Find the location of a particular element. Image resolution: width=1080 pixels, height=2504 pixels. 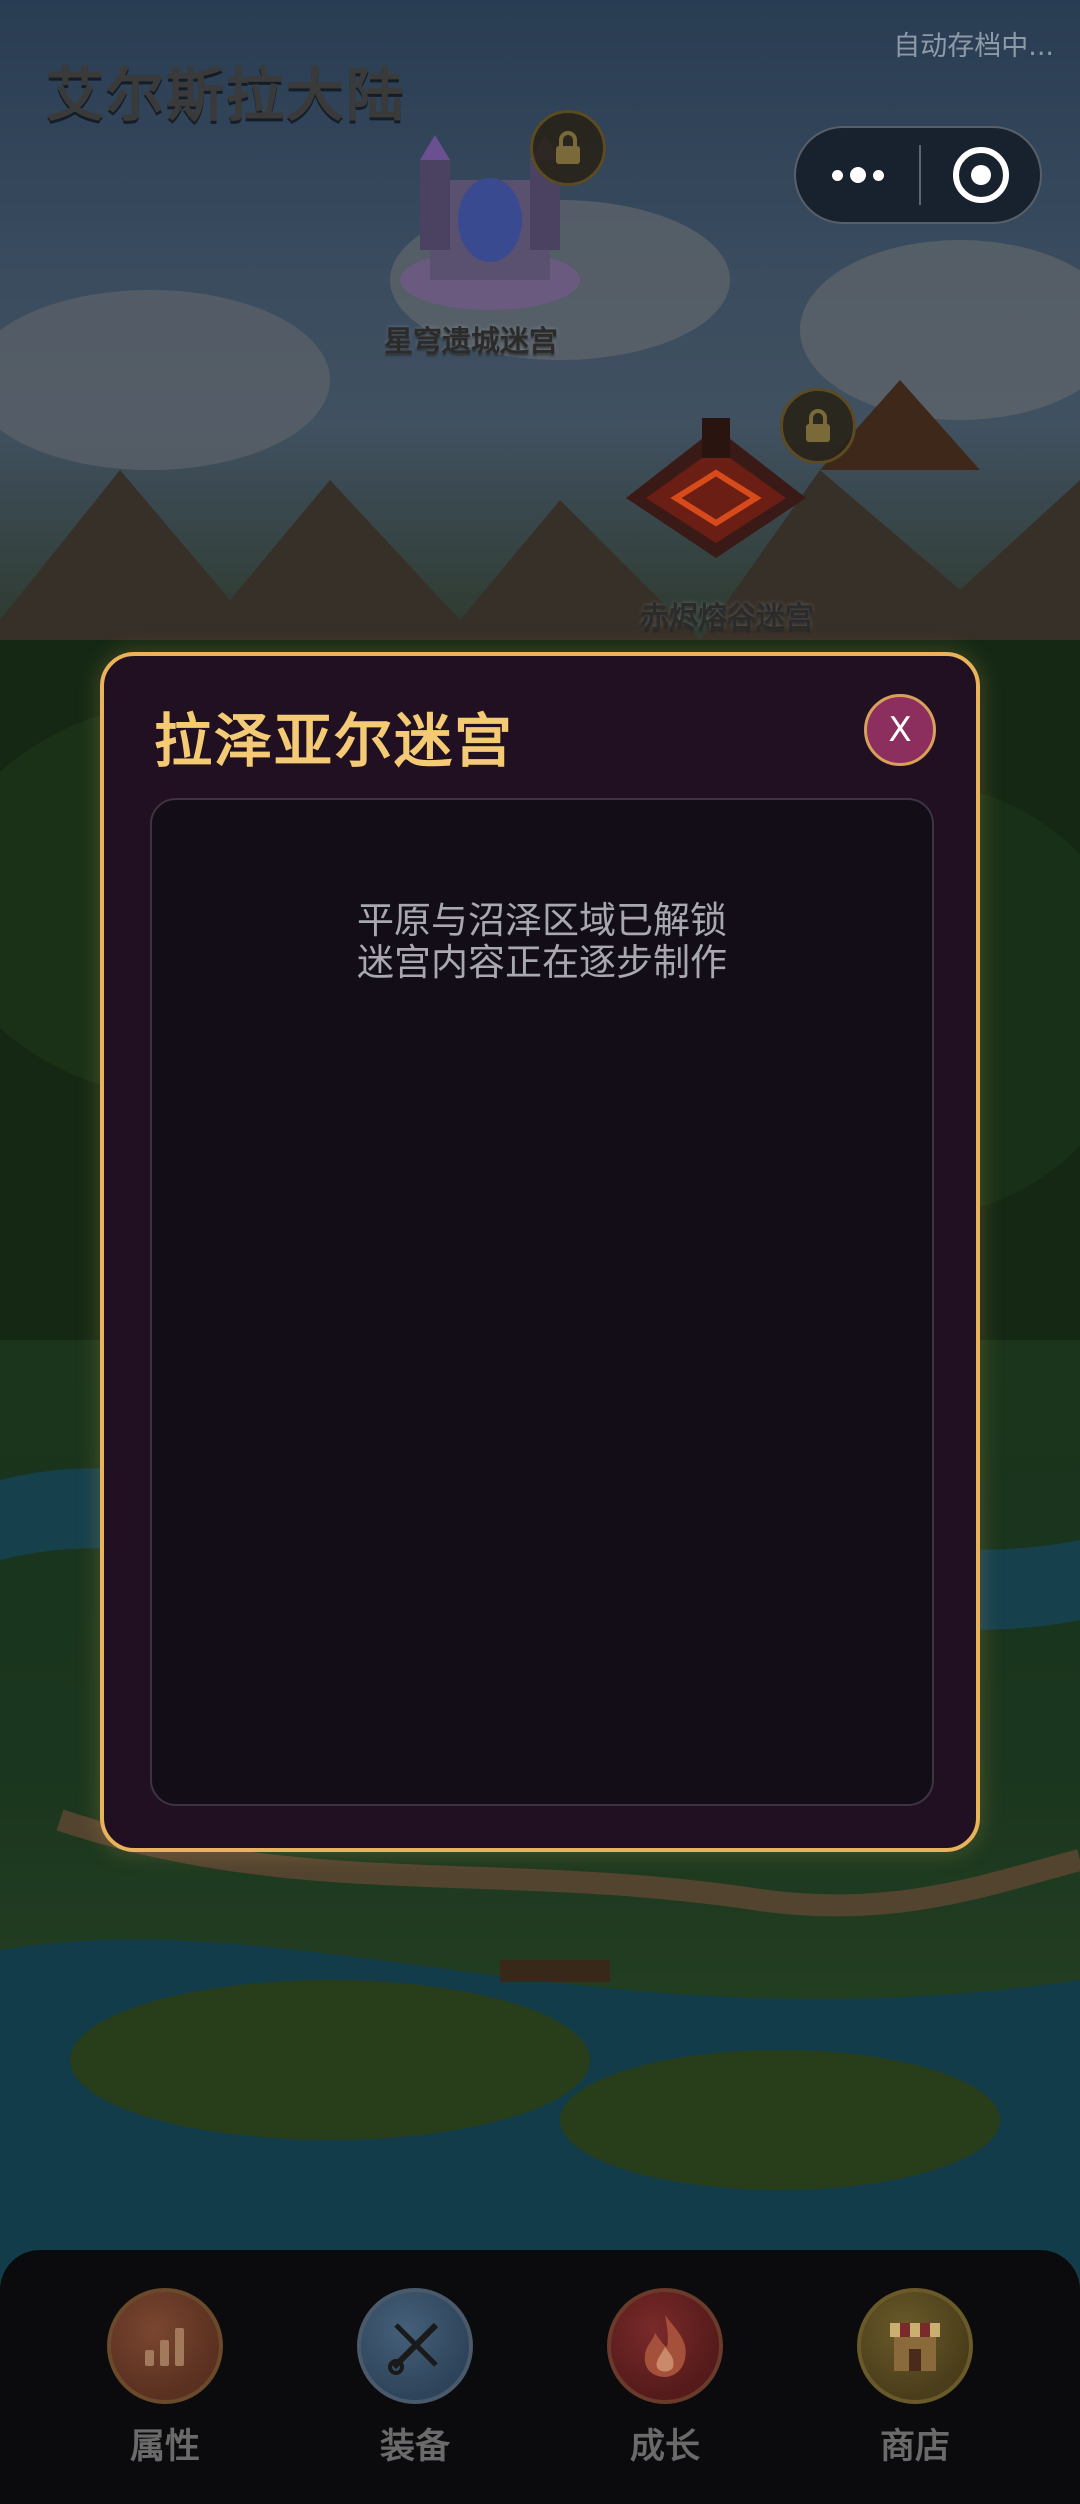

maze-node-starfall: 星穹遗城迷宫 is located at coordinates (490, 235).